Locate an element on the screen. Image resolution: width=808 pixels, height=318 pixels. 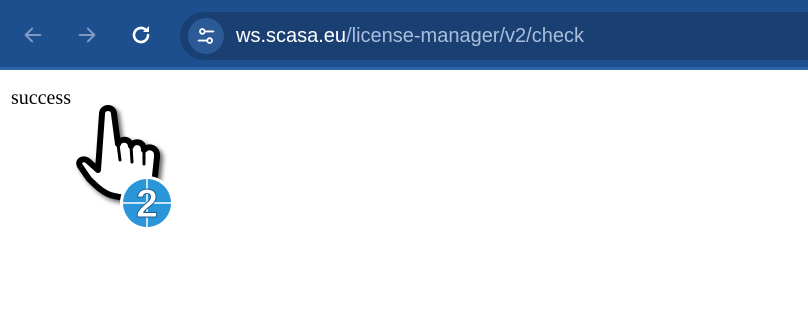
forward-button is located at coordinates (87, 35).